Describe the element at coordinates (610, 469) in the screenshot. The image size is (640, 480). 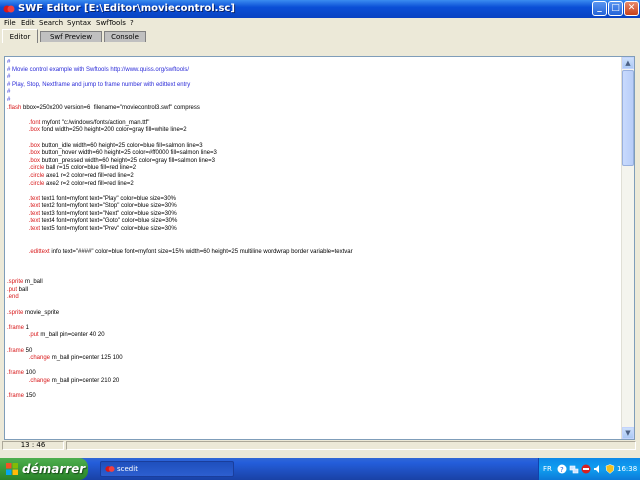
I see `security-icon` at that location.